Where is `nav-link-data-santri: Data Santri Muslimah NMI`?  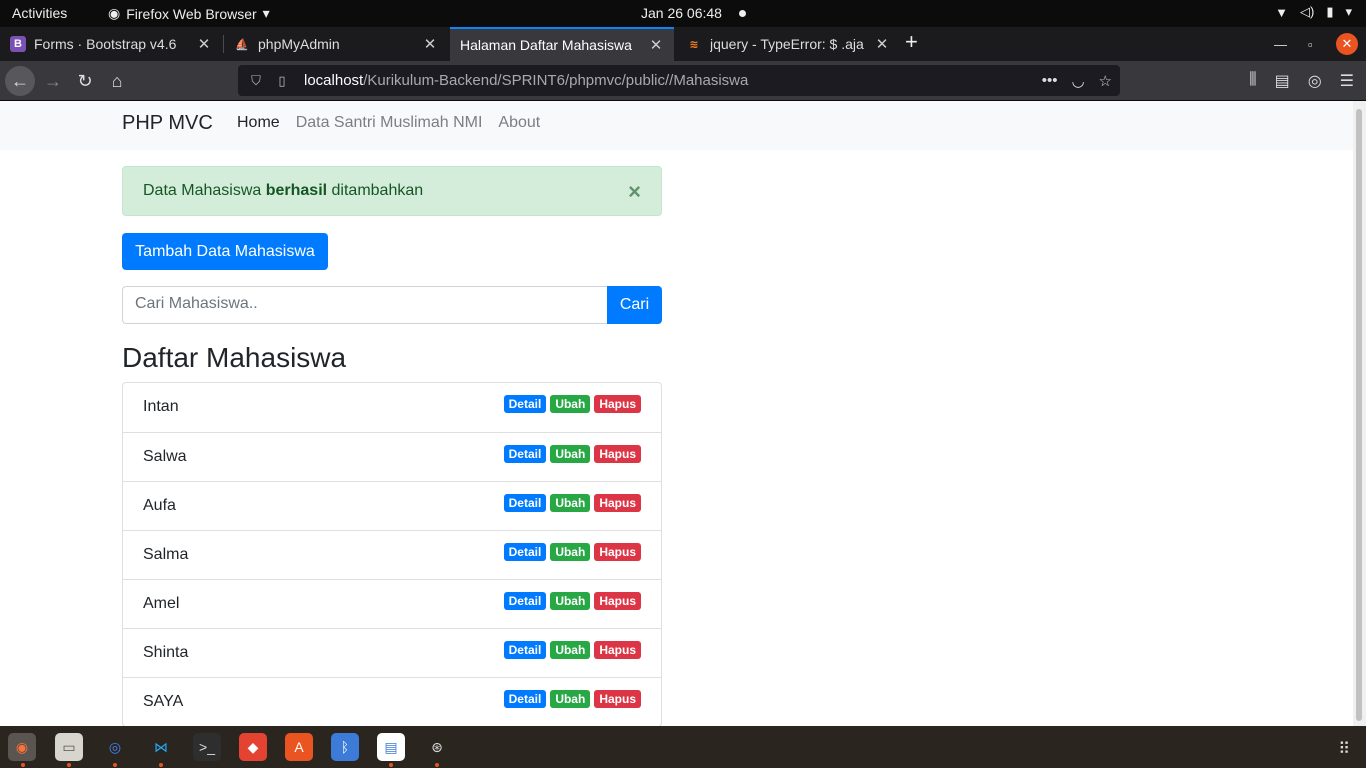
nav-link-data-santri: Data Santri Muslimah NMI is located at coordinates (389, 123).